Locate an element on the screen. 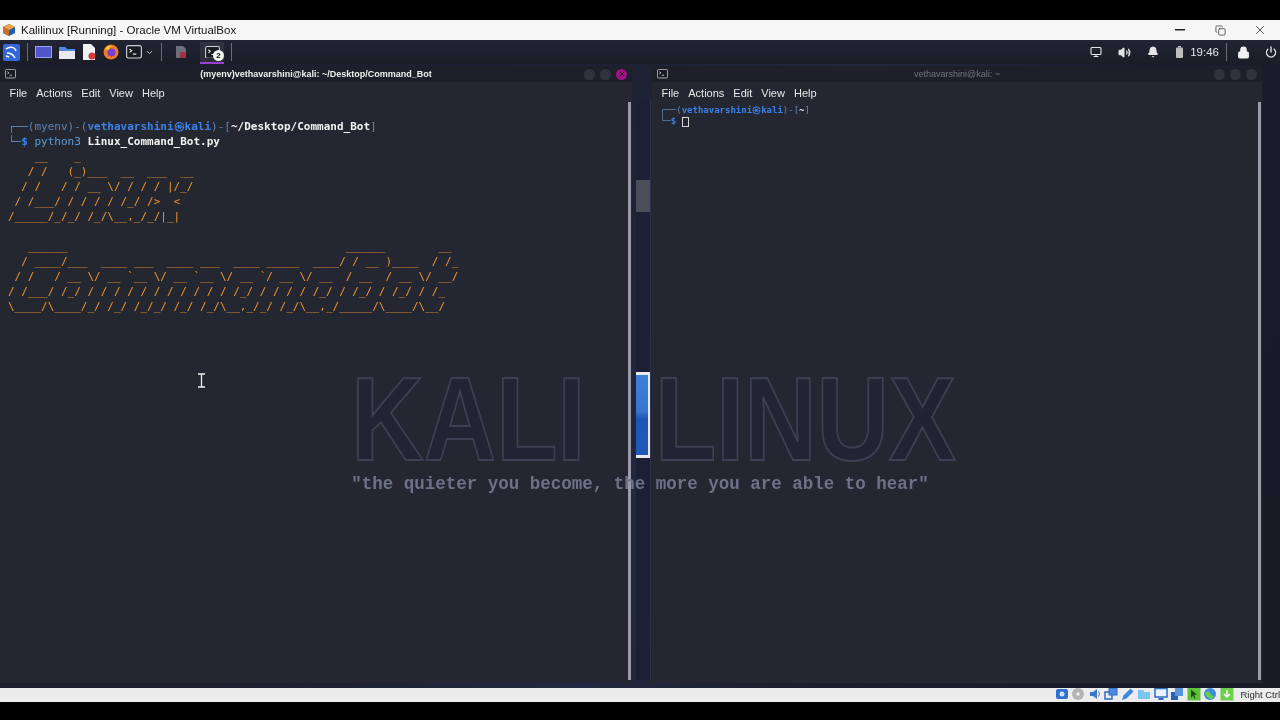 Image resolution: width=1280 pixels, height=720 pixels. workspace-icon is located at coordinates (43, 52).